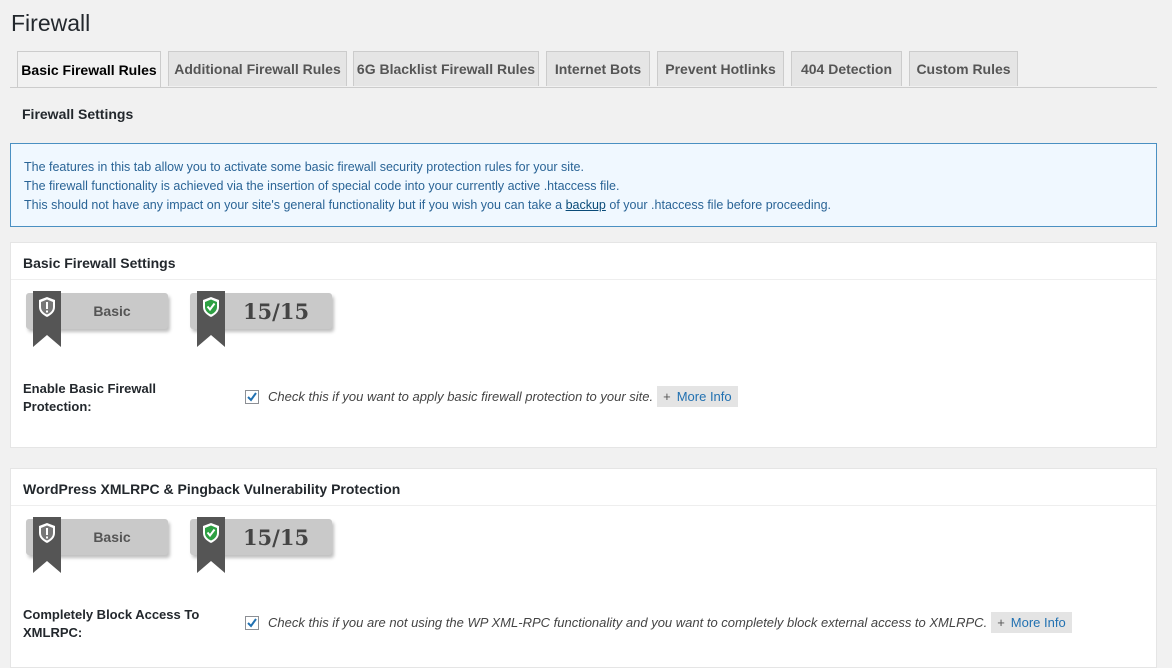 This screenshot has width=1172, height=668. What do you see at coordinates (51, 23) in the screenshot?
I see `page-title: Firewall` at bounding box center [51, 23].